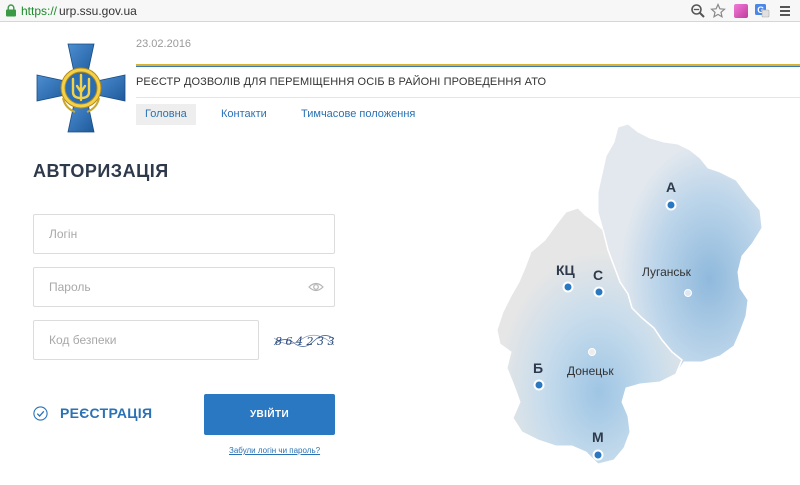 This screenshot has height=485, width=800. Describe the element at coordinates (316, 287) in the screenshot. I see `show-password-eye-icon` at that location.